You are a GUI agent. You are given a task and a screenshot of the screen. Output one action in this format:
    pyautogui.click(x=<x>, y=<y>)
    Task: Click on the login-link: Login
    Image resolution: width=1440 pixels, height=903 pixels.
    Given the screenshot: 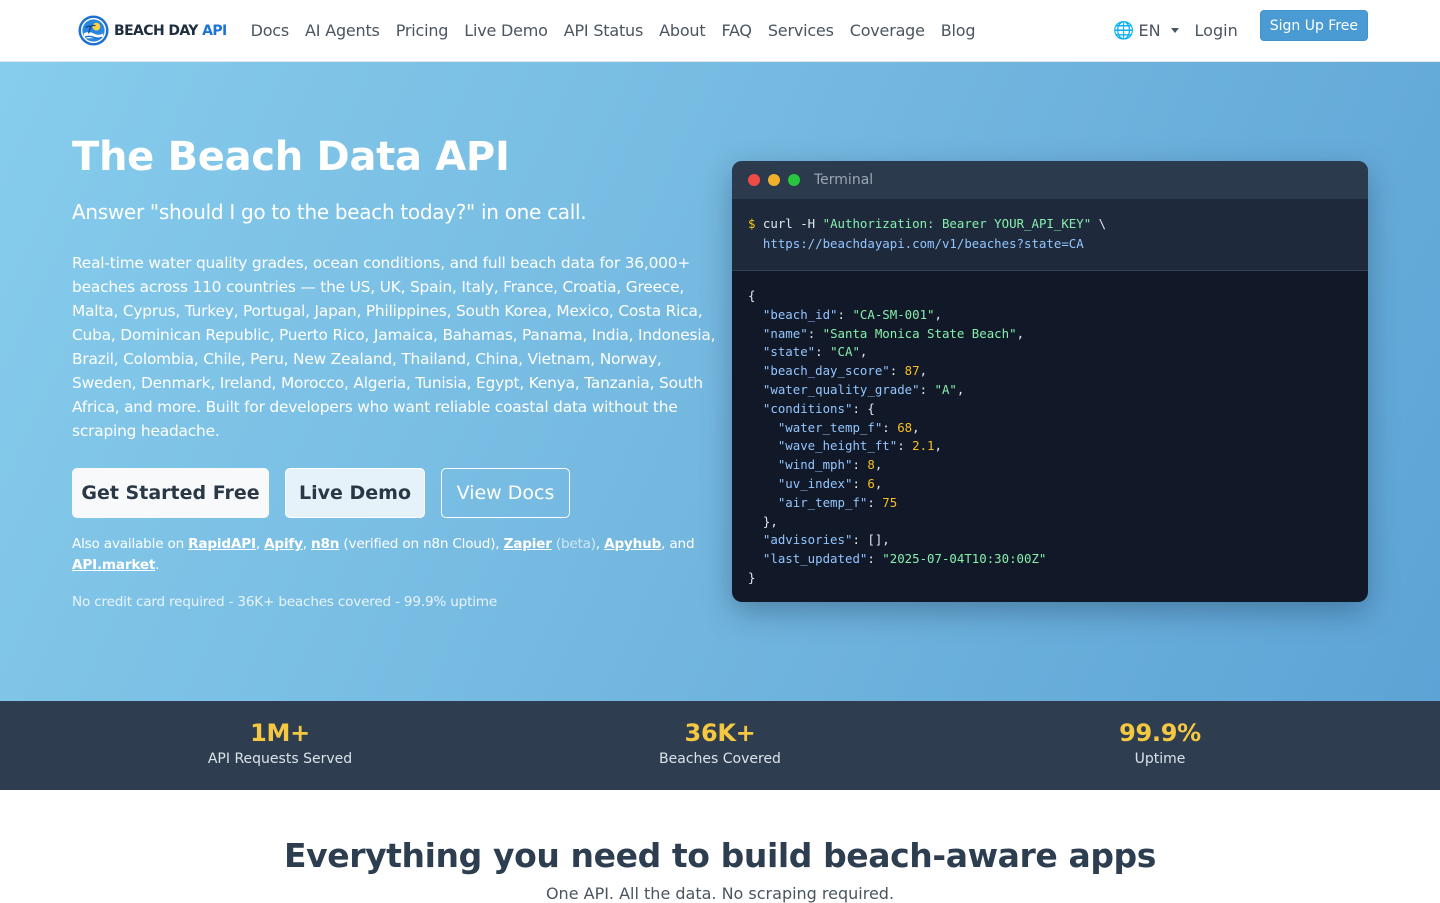 What is the action you would take?
    pyautogui.click(x=1216, y=30)
    